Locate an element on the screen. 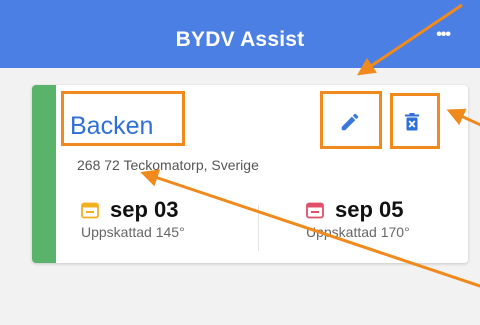 Image resolution: width=480 pixels, height=325 pixels. app-title: BYDV Assist is located at coordinates (240, 39).